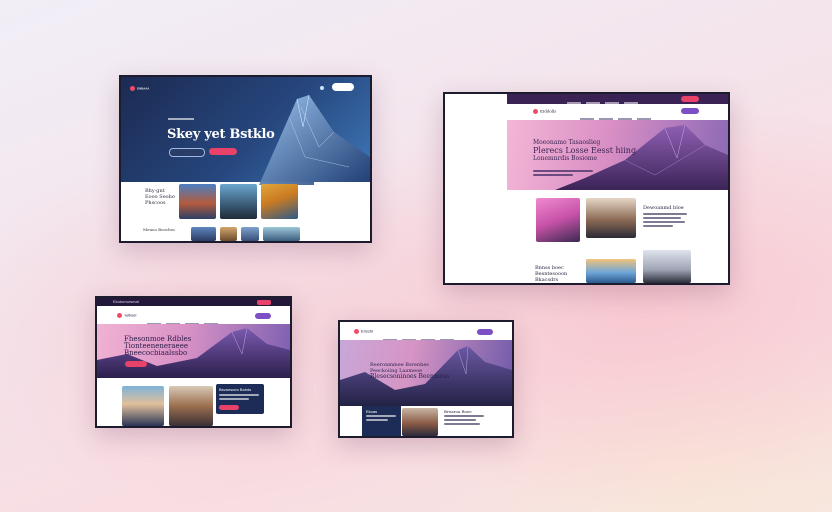 The height and width of the screenshot is (512, 832). I want to click on nav-icon, so click(322, 88).